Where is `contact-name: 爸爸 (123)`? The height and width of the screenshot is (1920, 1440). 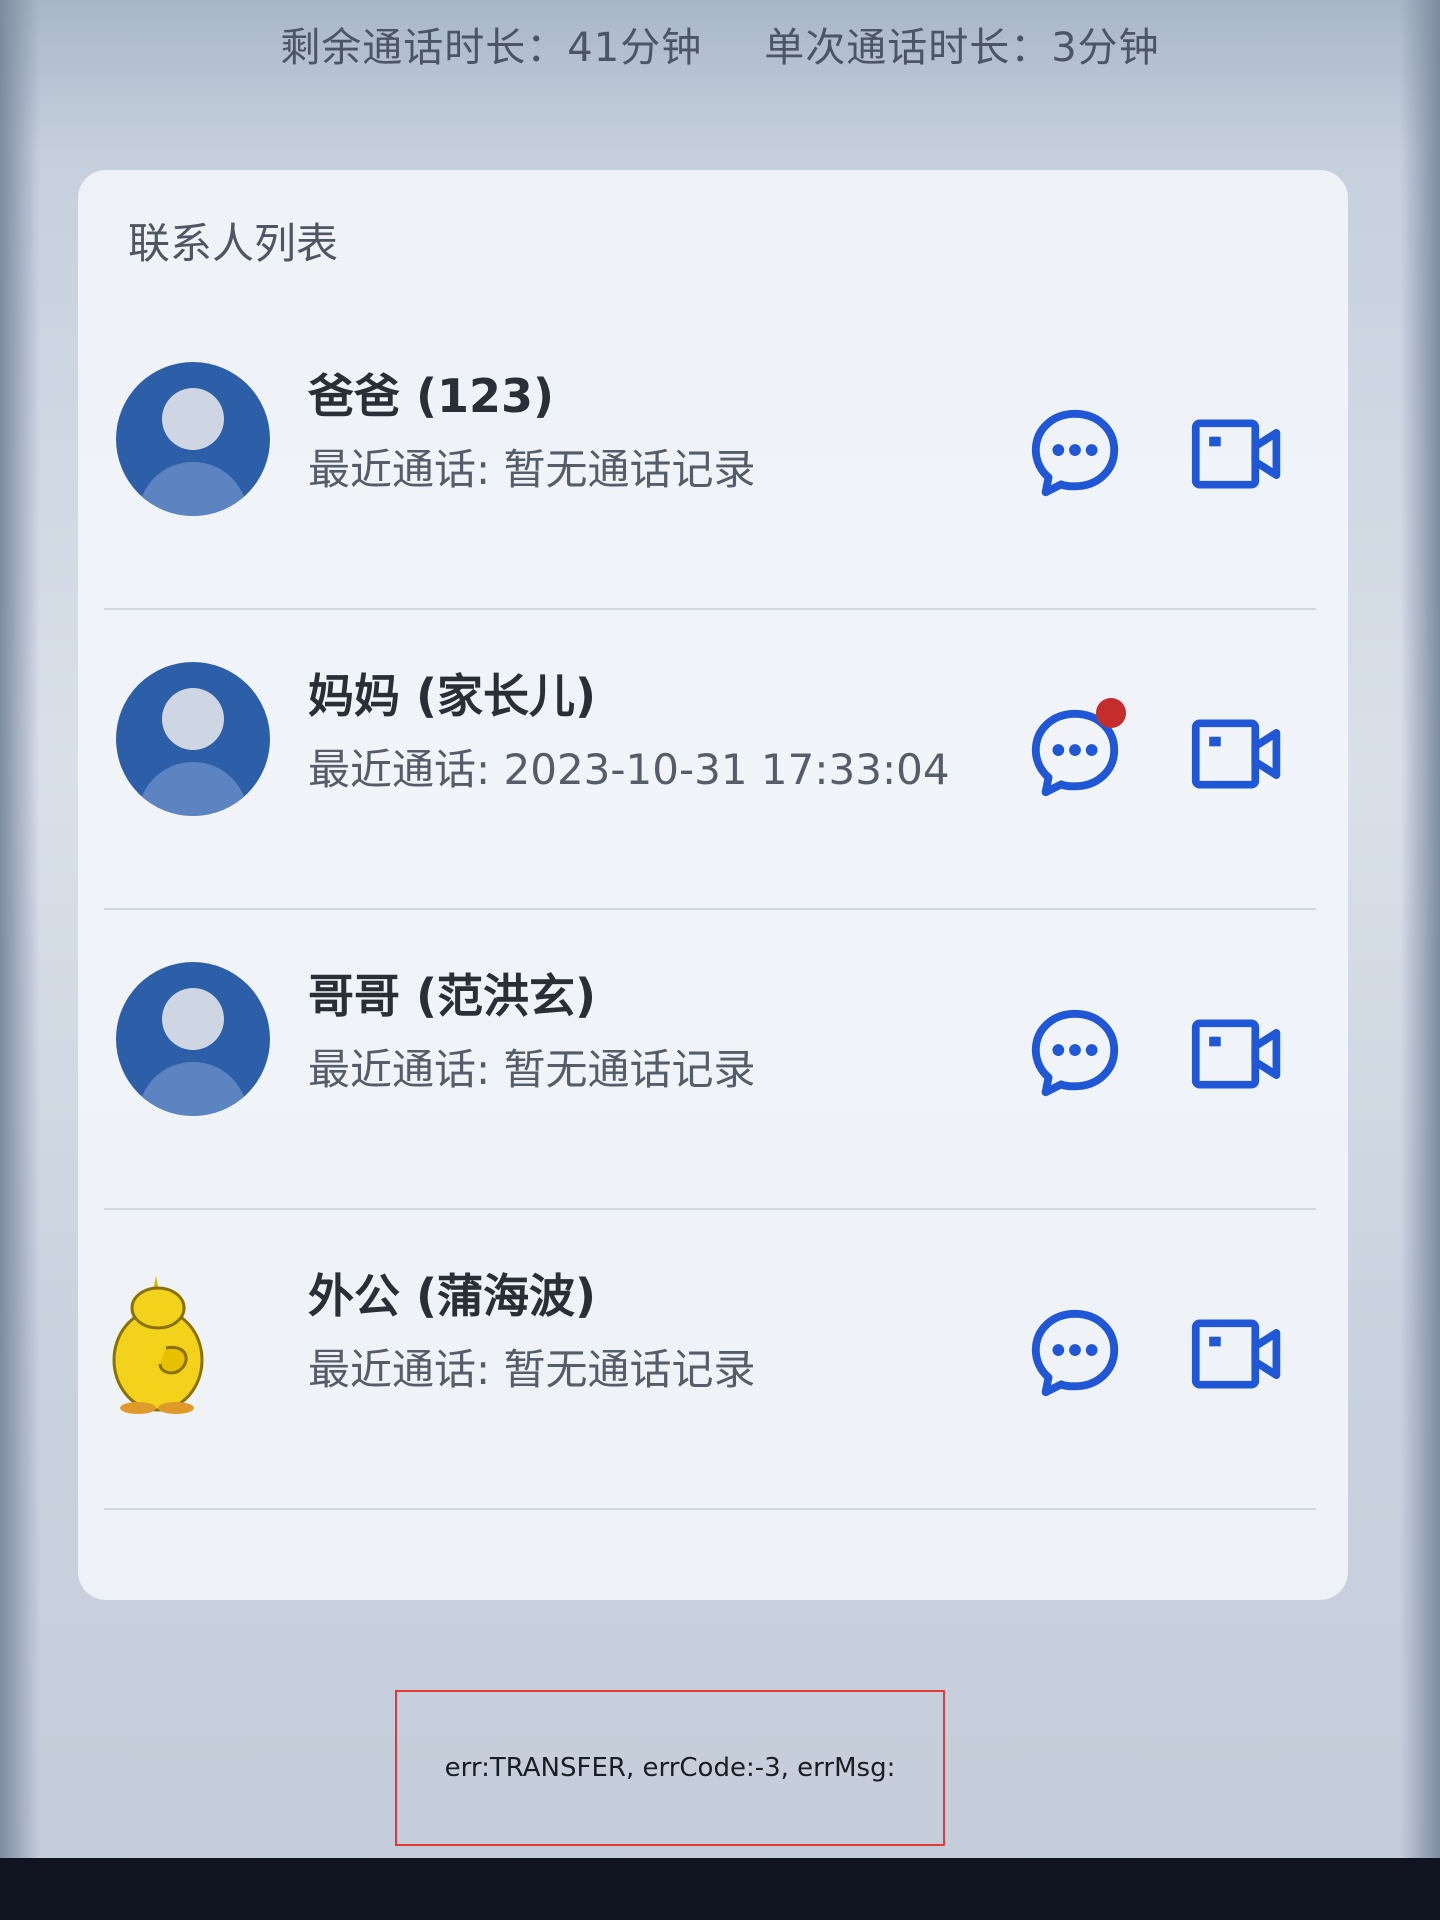
contact-name: 爸爸 (123) is located at coordinates (431, 396).